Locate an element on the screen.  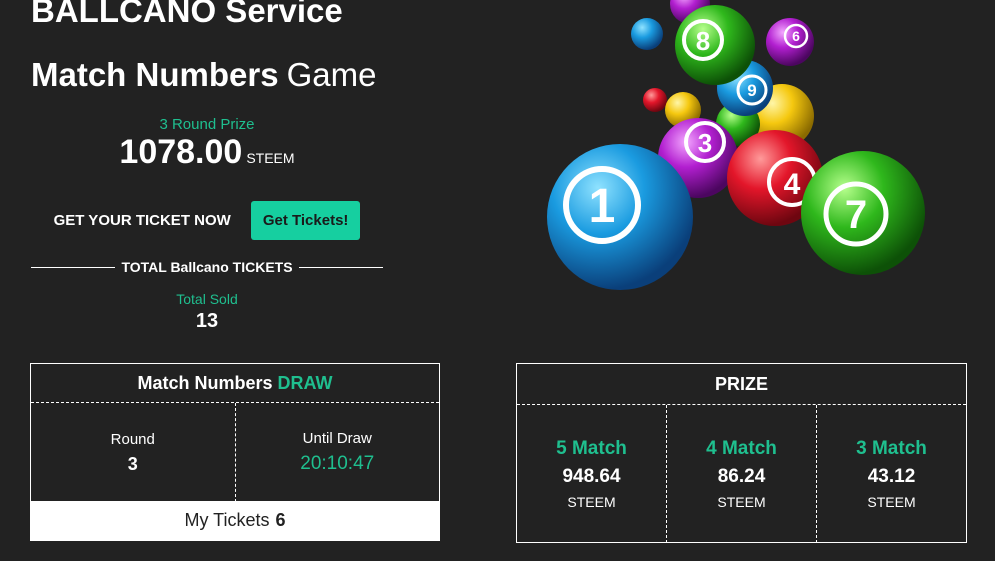
small-red-ball is located at coordinates (655, 100).